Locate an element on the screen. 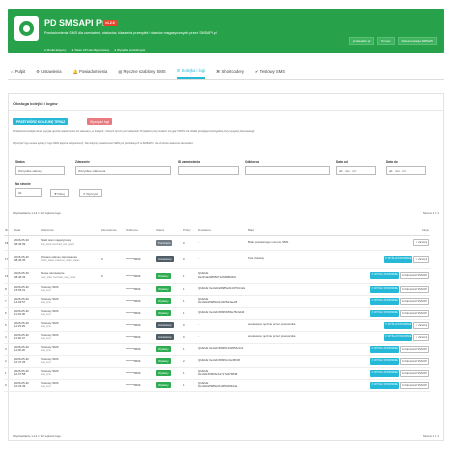 Image resolution: width=452 pixels, height=452 pixels. tab-pulpit: ⌂ Pulpit is located at coordinates (18, 71).